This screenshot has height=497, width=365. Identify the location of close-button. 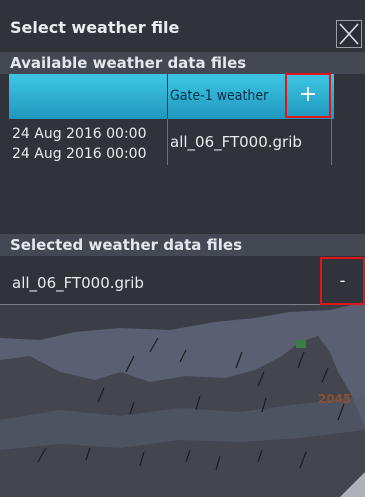
(349, 34).